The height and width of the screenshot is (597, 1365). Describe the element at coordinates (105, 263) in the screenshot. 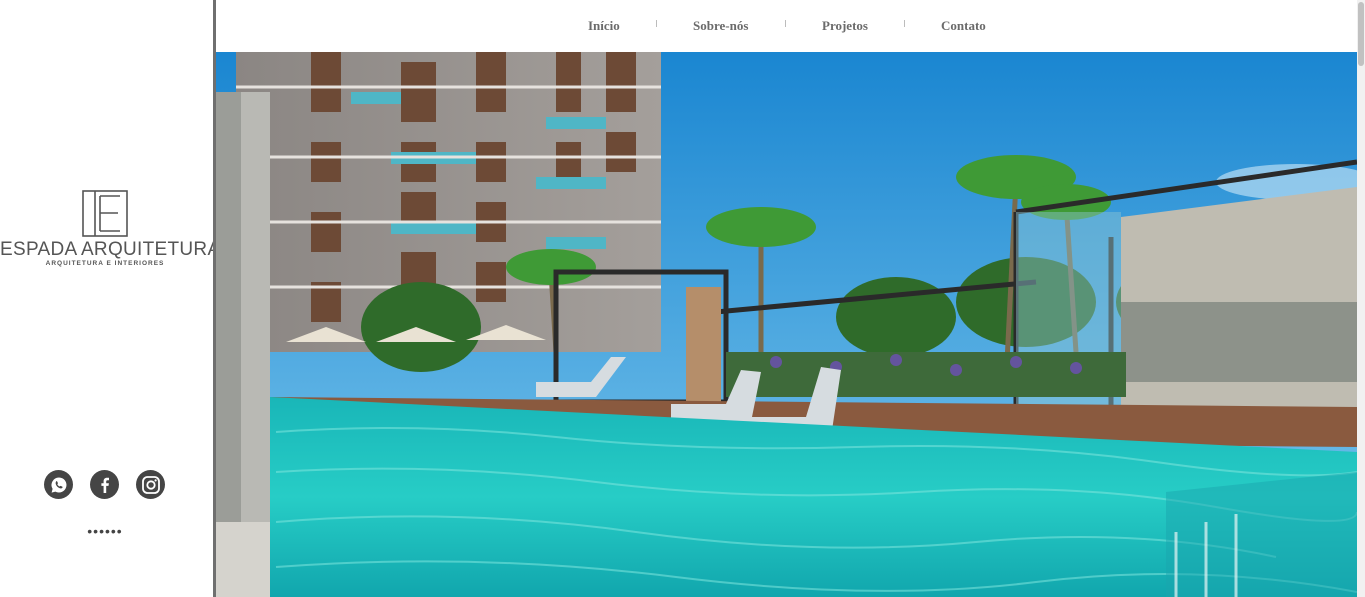

I see `brand-tagline: ARQUITETURA E INTERIORES` at that location.